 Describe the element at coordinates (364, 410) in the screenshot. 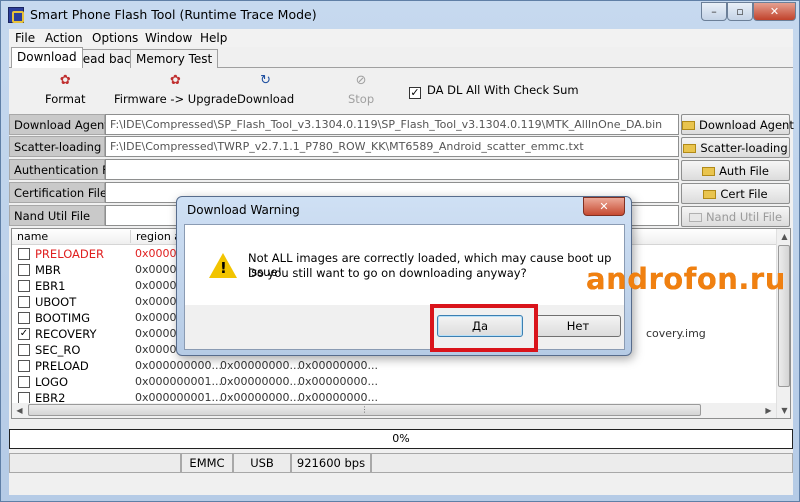

I see `horizontal-scroll-thumb: ⋮` at that location.